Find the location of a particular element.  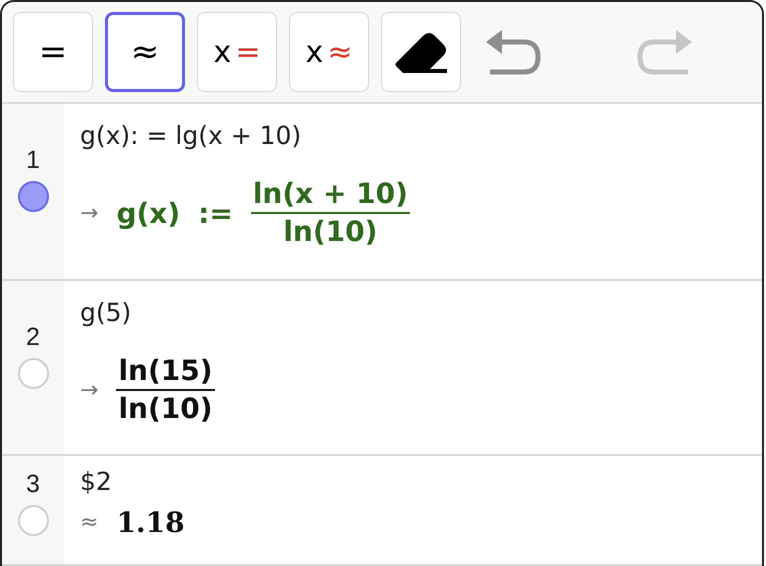

numerator: ln(x + 10) is located at coordinates (330, 195).